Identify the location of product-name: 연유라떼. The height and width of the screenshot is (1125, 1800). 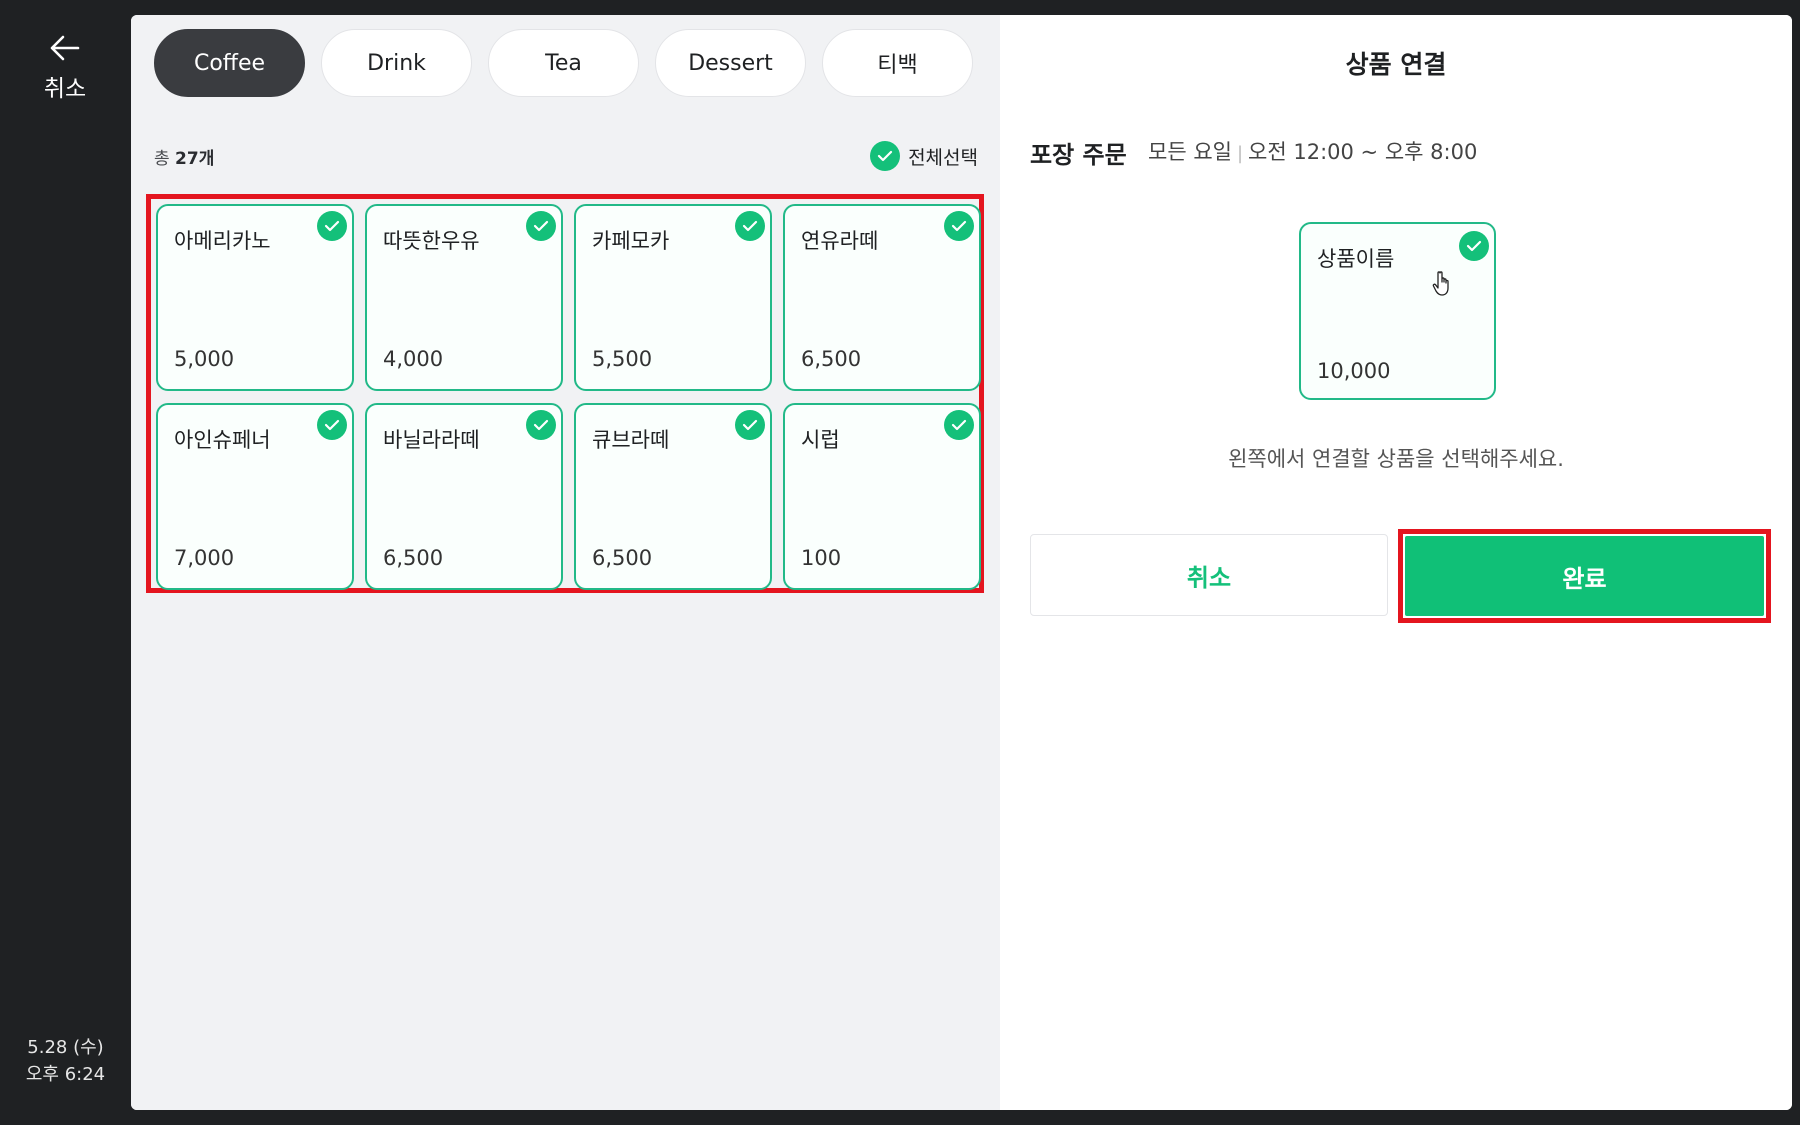
(840, 241).